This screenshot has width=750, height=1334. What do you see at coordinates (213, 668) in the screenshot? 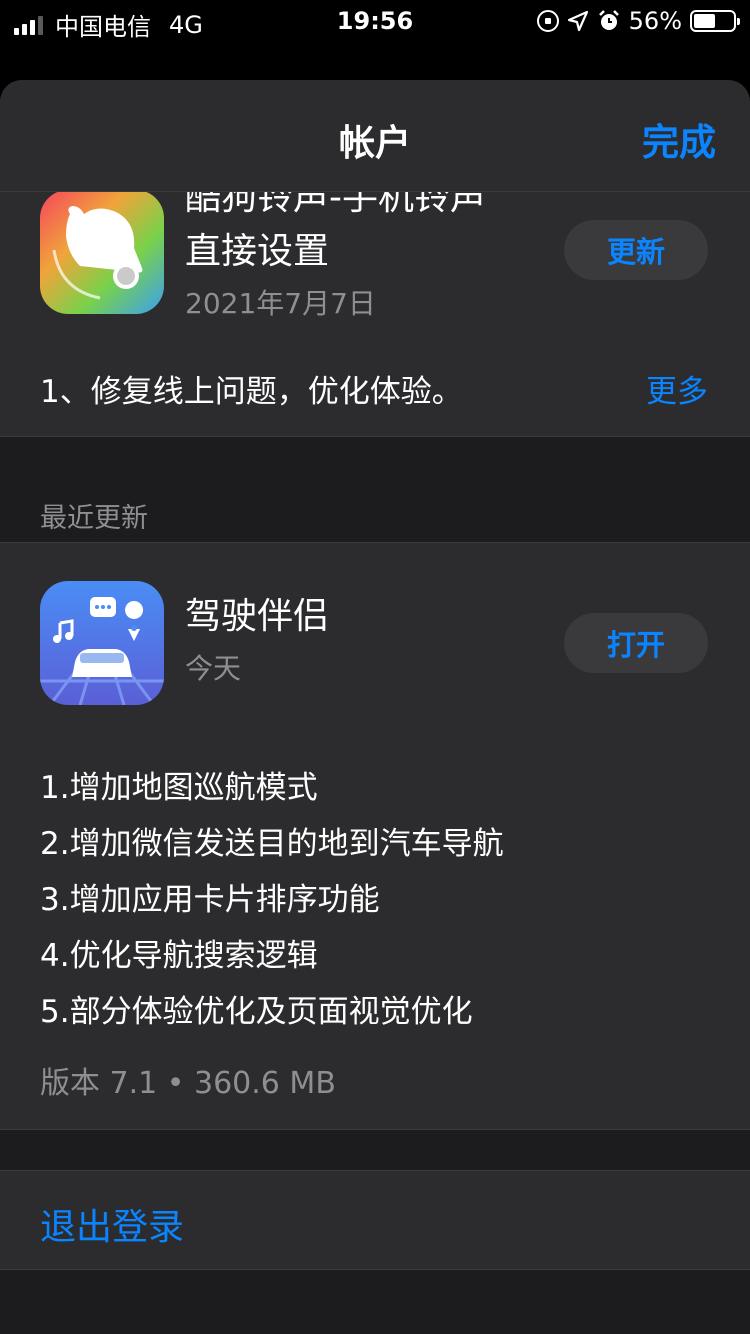
I see `recent-app-date: 今天` at bounding box center [213, 668].